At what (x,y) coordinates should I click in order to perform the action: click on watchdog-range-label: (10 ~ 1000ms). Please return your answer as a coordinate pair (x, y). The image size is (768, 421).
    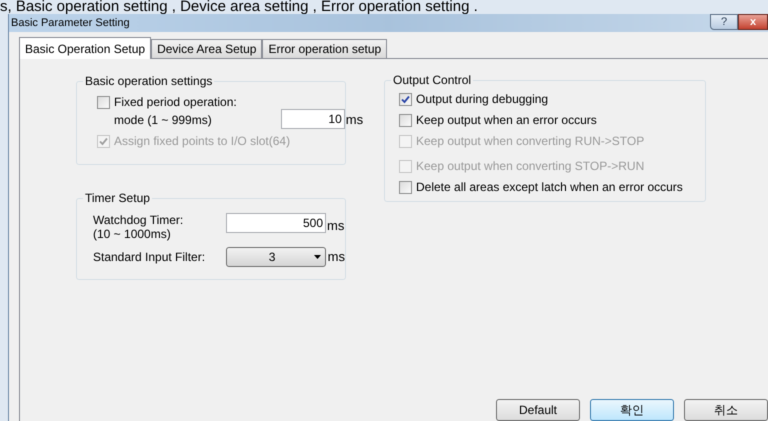
    Looking at the image, I should click on (132, 234).